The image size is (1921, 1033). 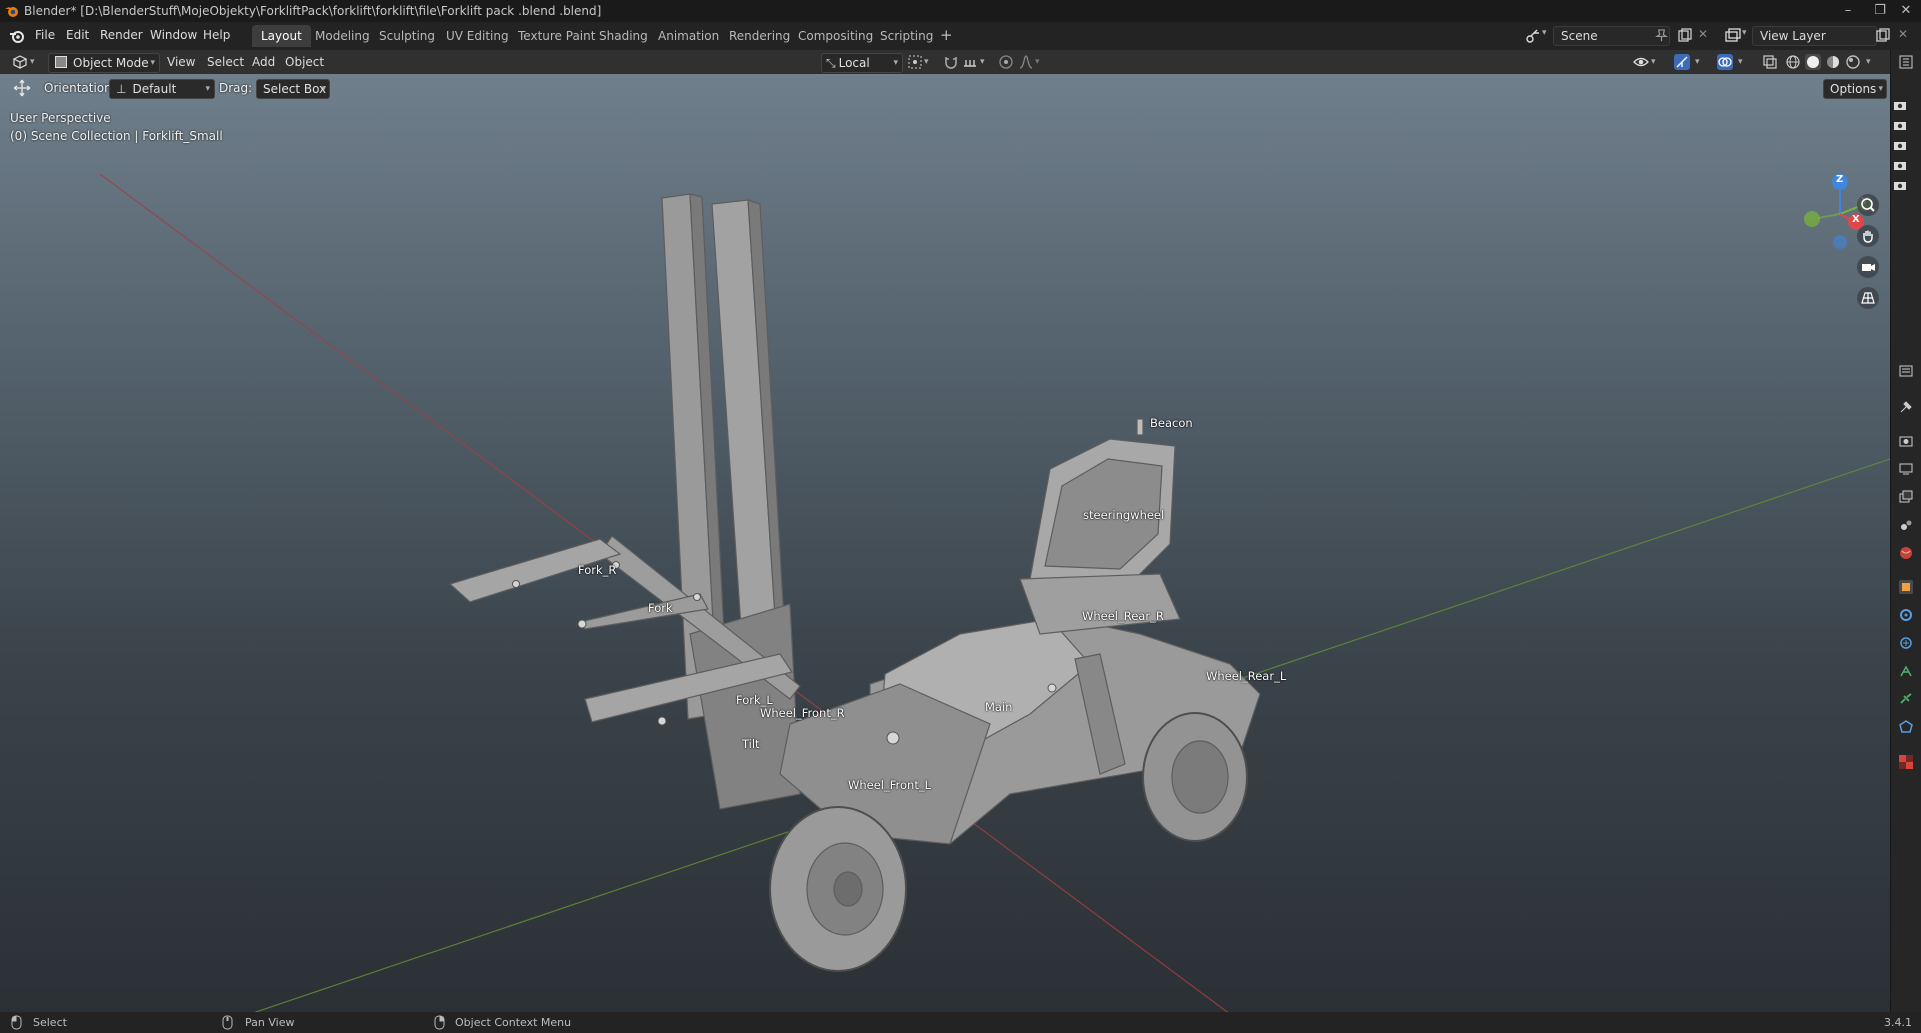 What do you see at coordinates (1898, 1022) in the screenshot?
I see `version-label: 3.4.1` at bounding box center [1898, 1022].